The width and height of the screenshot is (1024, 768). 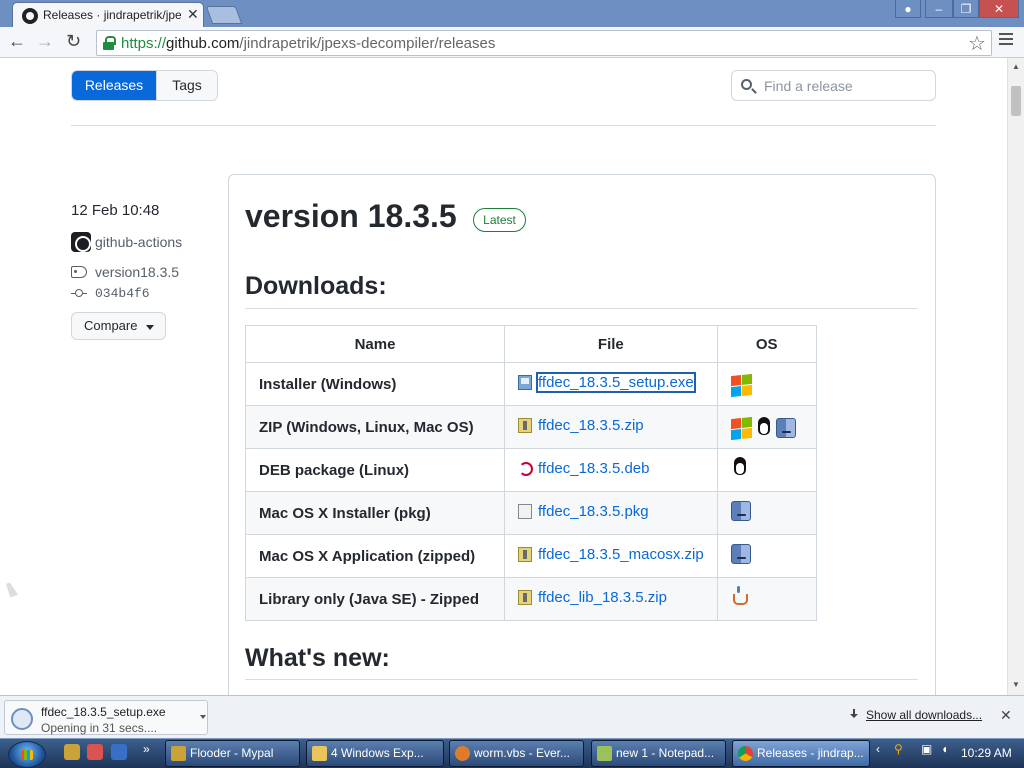 What do you see at coordinates (224, 15) in the screenshot?
I see `new-tab-button` at bounding box center [224, 15].